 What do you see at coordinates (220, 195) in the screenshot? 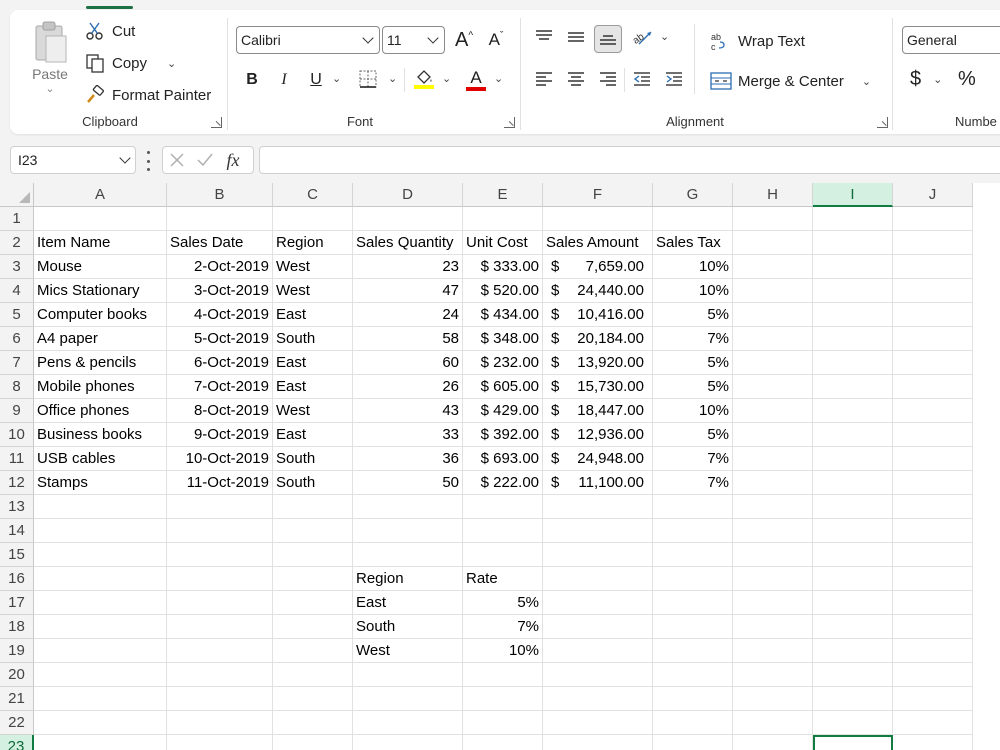
I see `column-header-b: B` at bounding box center [220, 195].